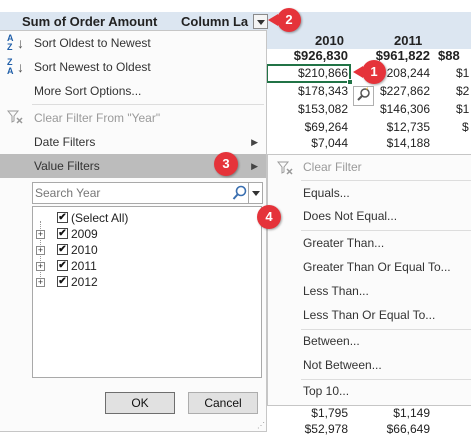 This screenshot has height=436, width=471. Describe the element at coordinates (284, 20) in the screenshot. I see `callout-2: 2` at that location.